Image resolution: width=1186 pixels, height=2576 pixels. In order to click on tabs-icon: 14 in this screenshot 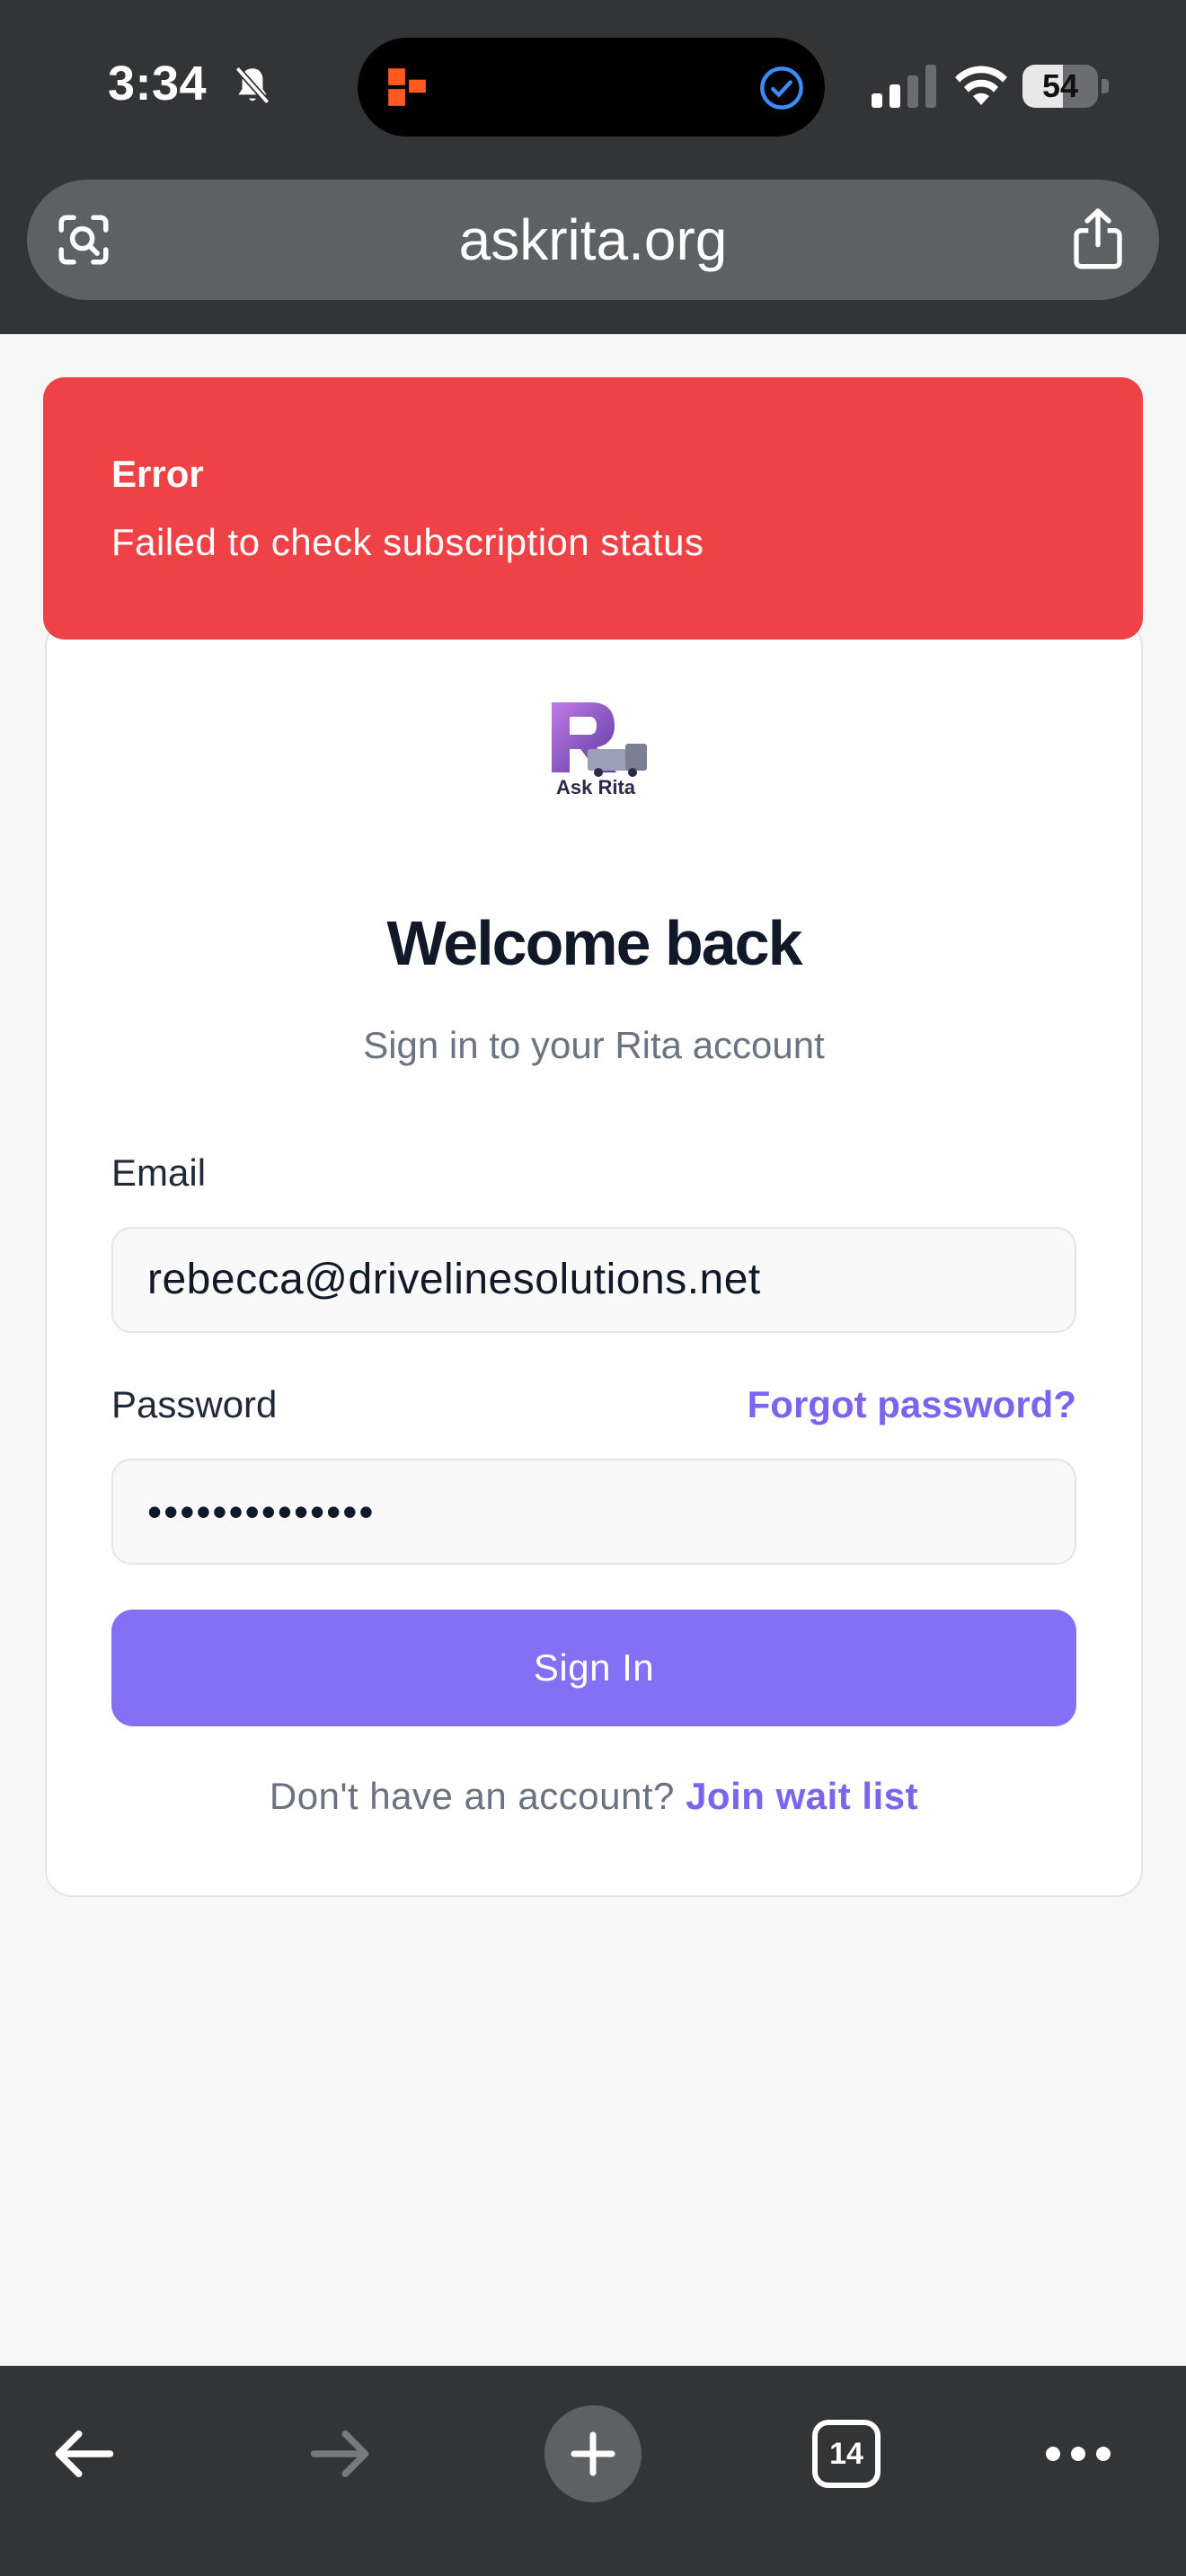, I will do `click(846, 2454)`.